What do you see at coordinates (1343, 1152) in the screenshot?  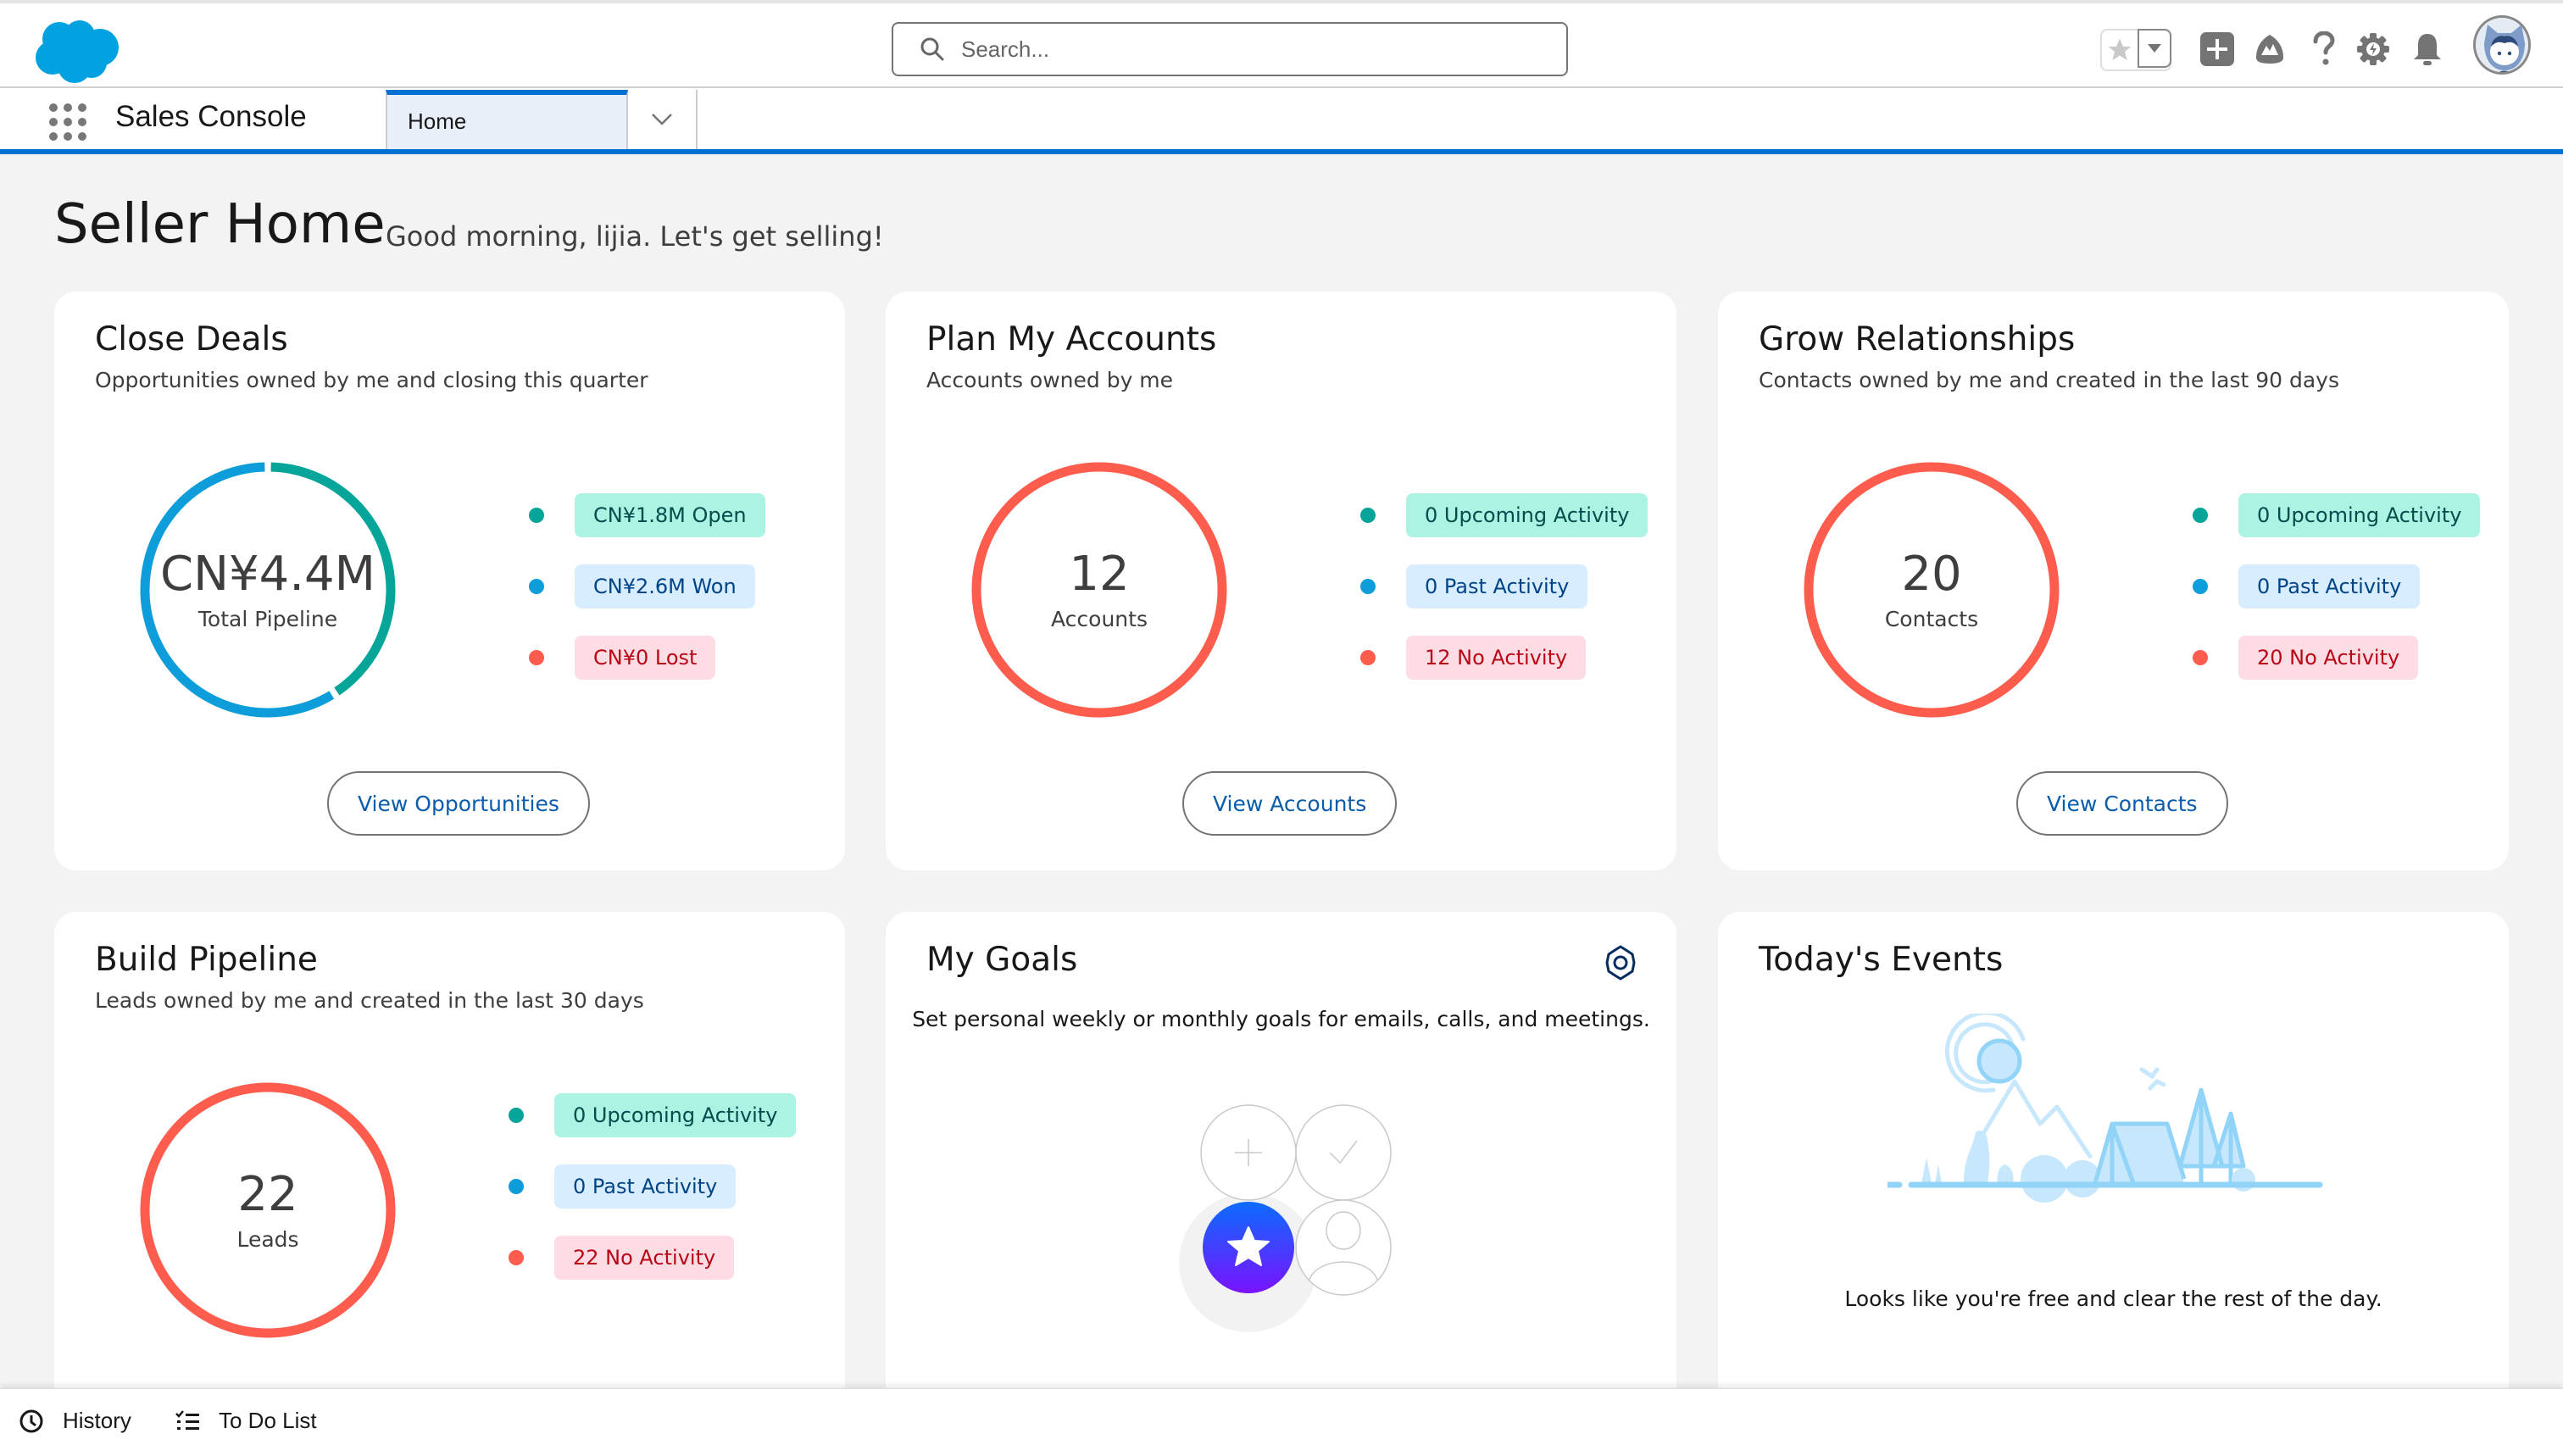 I see `check-goal-circle` at bounding box center [1343, 1152].